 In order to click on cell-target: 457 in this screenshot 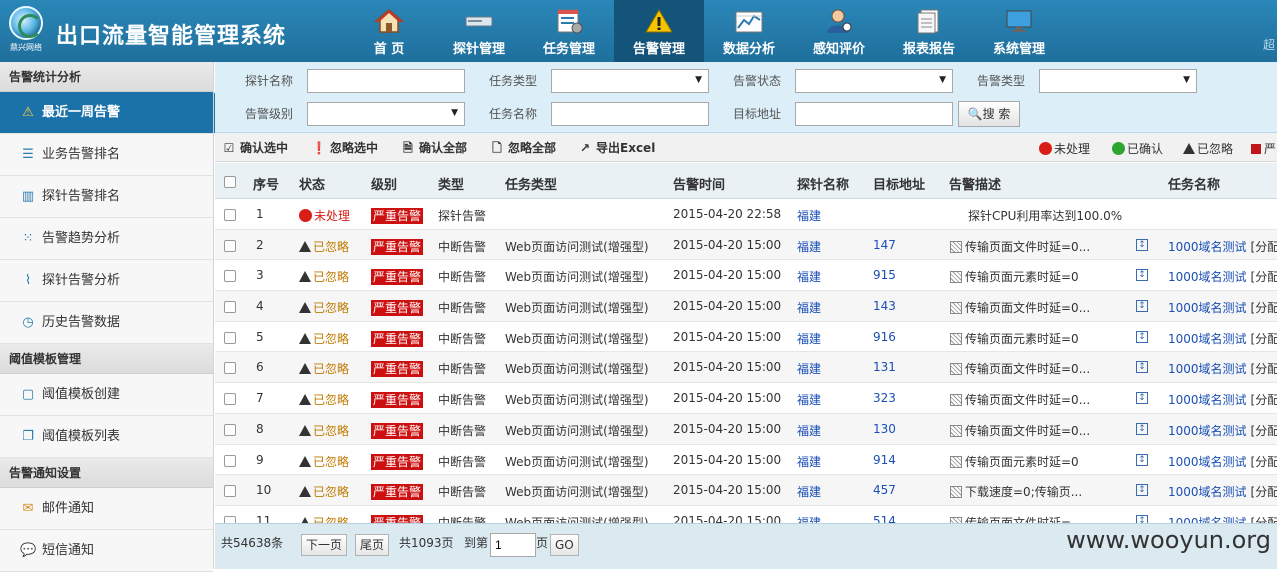, I will do `click(884, 490)`.